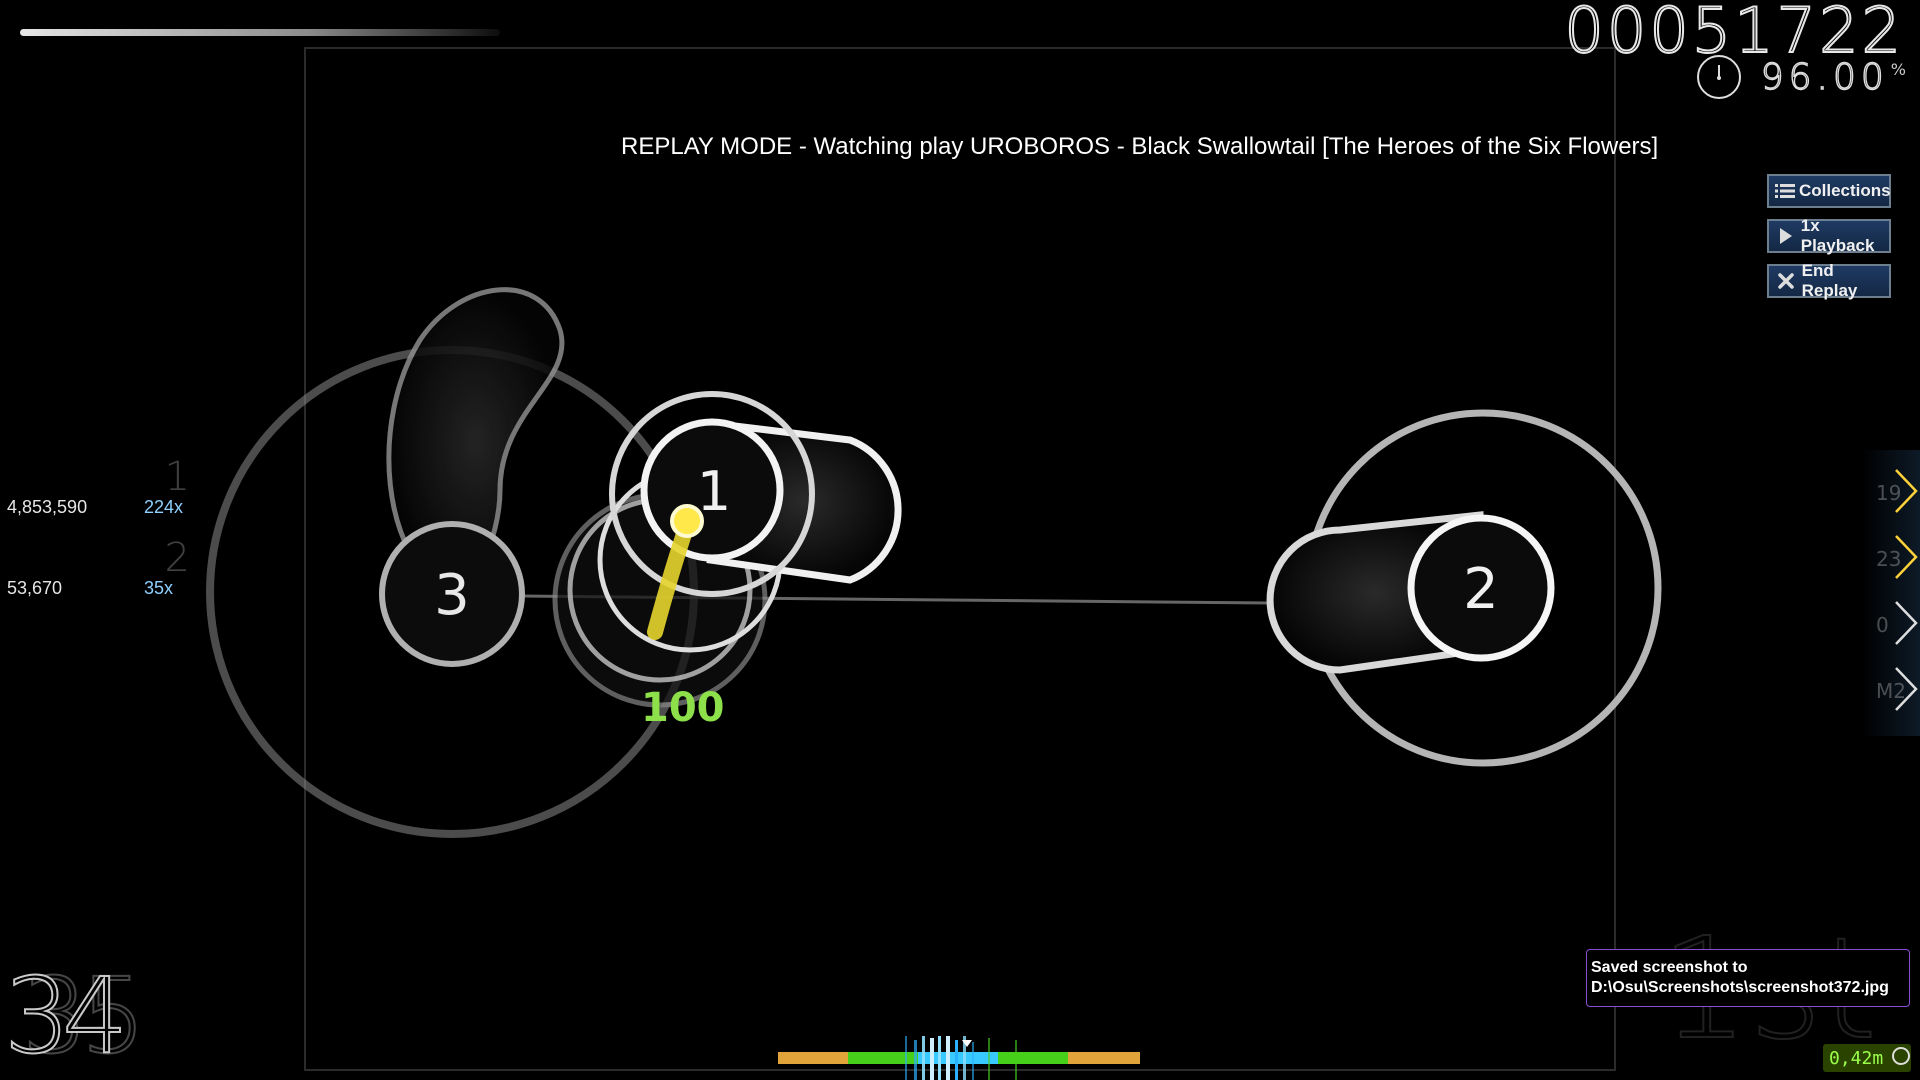 The height and width of the screenshot is (1080, 1920). Describe the element at coordinates (1890, 690) in the screenshot. I see `key-m2: M2` at that location.